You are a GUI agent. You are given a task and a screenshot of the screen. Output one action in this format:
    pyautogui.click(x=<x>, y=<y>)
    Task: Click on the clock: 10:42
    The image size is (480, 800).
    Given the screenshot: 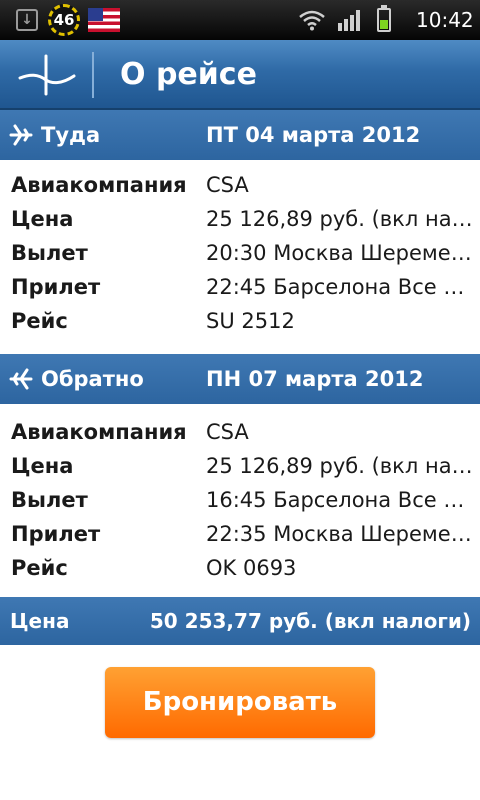 What is the action you would take?
    pyautogui.click(x=445, y=20)
    